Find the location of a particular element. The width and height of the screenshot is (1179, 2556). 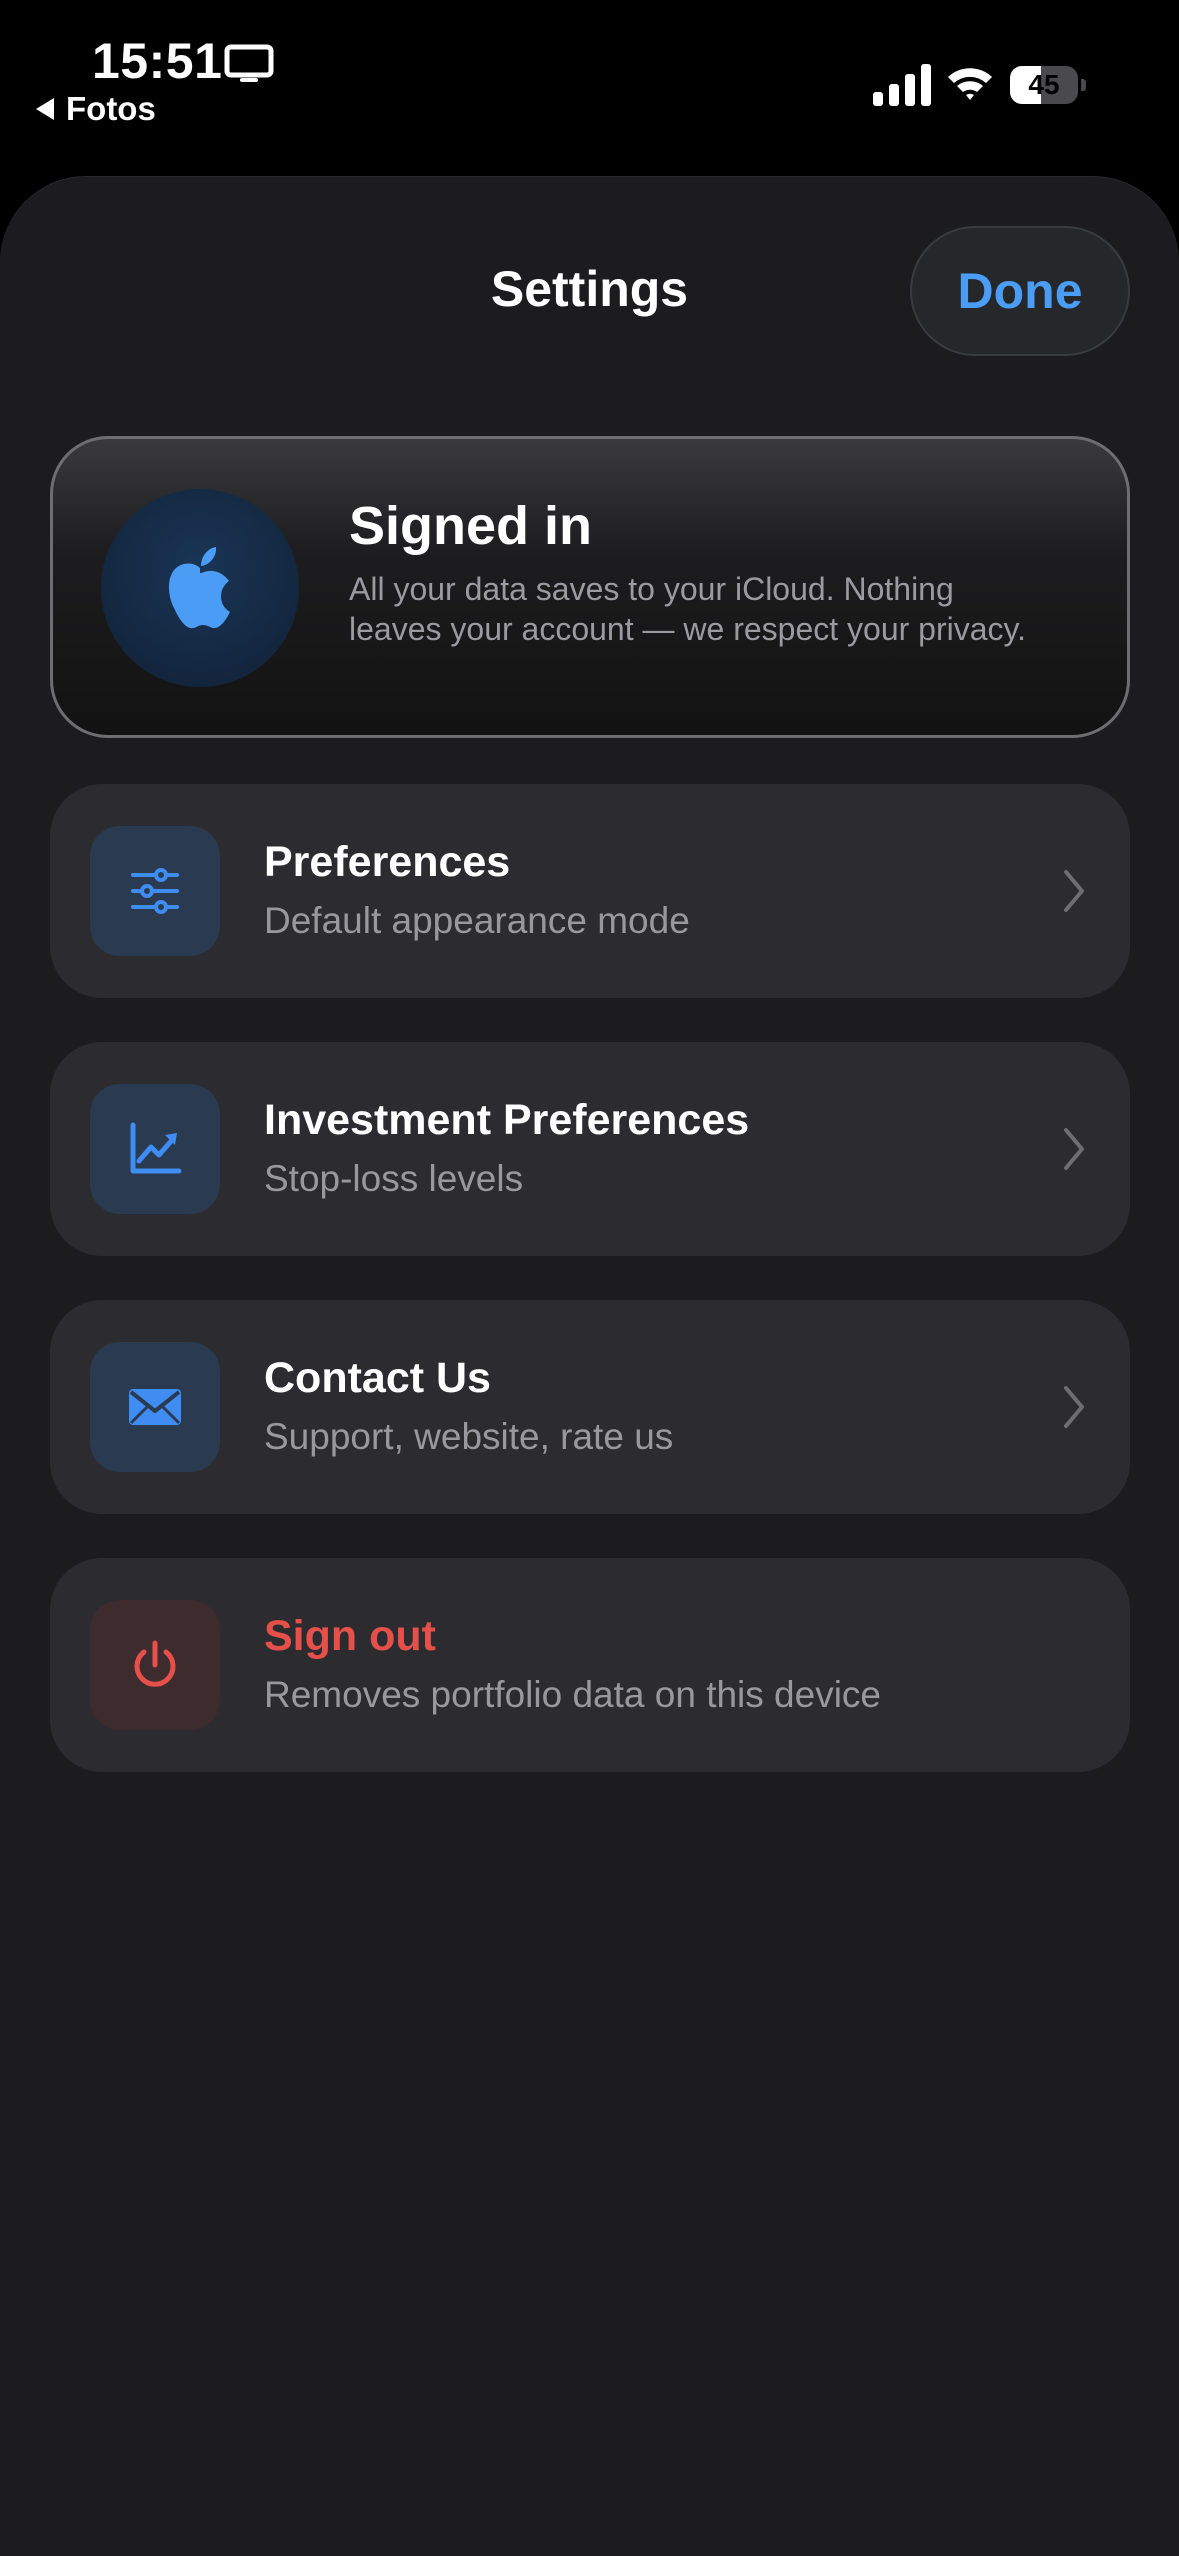

contact-us-row: Contact Us Support, website, rate us is located at coordinates (590, 1407).